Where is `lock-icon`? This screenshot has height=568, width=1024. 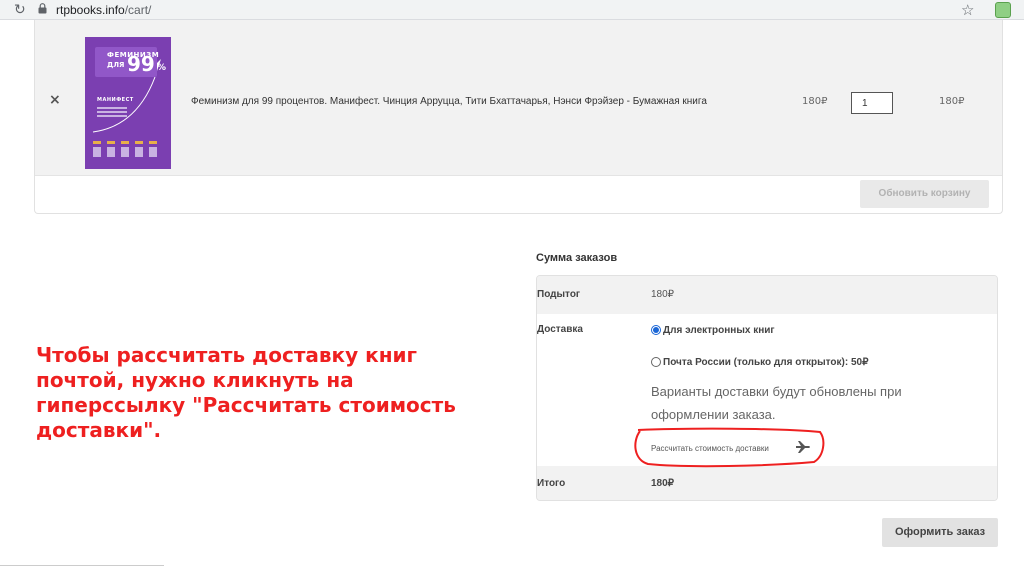
lock-icon is located at coordinates (42, 8).